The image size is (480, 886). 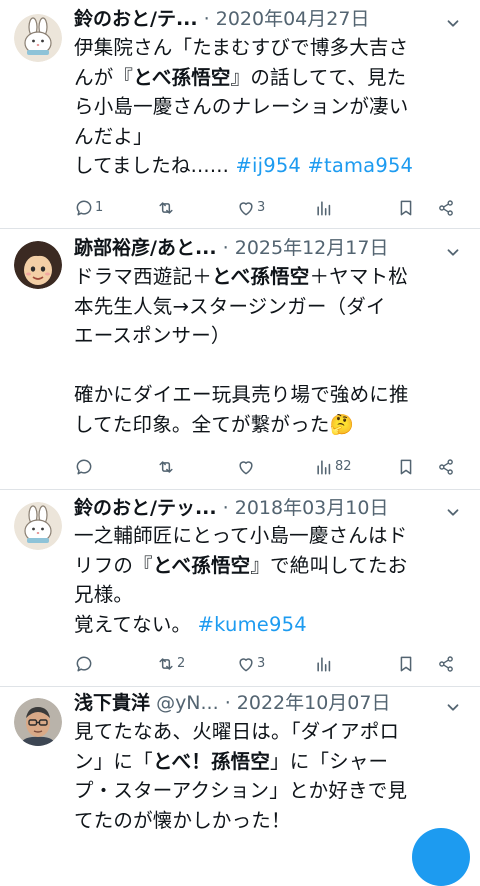 I want to click on view-count: 82, so click(x=343, y=466).